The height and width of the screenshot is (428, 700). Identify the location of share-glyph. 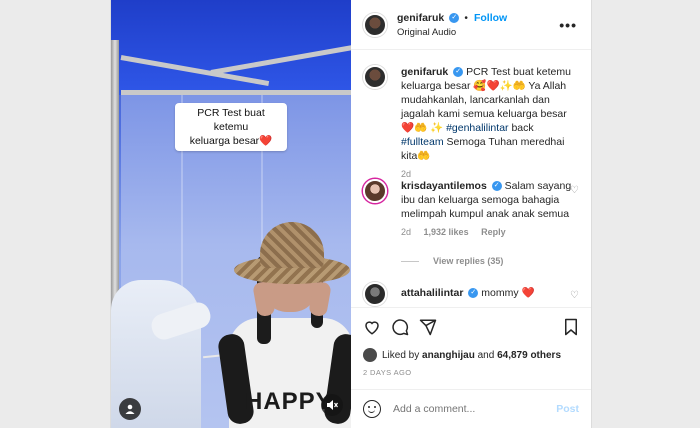
(428, 327).